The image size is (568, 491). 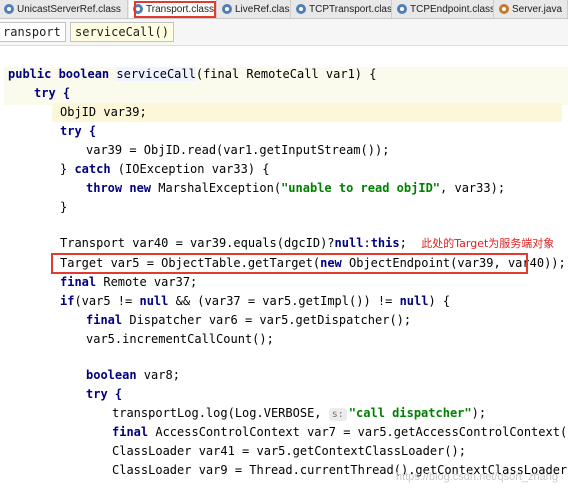 I want to click on tab-unicastserverref: UnicastServerRef.class ✕, so click(x=64, y=9).